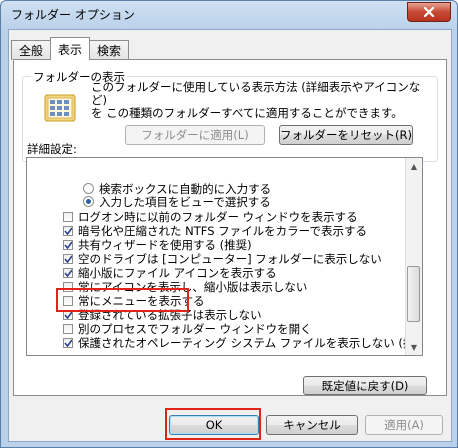  I want to click on list-item: 登録されている拡張子は表示しない, so click(162, 315).